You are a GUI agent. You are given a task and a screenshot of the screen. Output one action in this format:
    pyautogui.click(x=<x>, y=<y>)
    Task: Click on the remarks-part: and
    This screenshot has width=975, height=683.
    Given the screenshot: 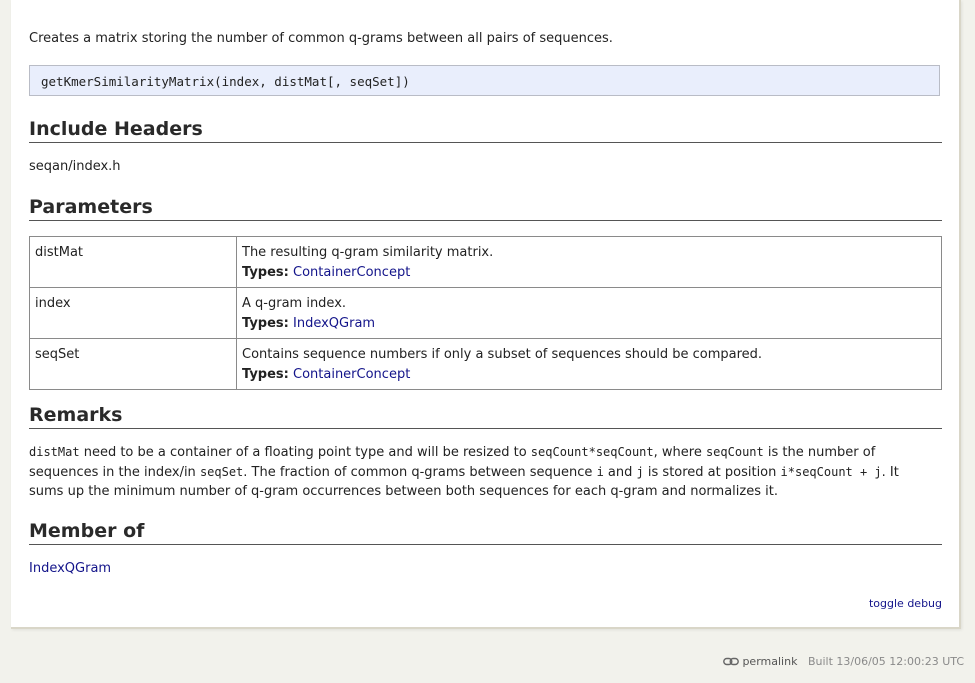 What is the action you would take?
    pyautogui.click(x=620, y=472)
    